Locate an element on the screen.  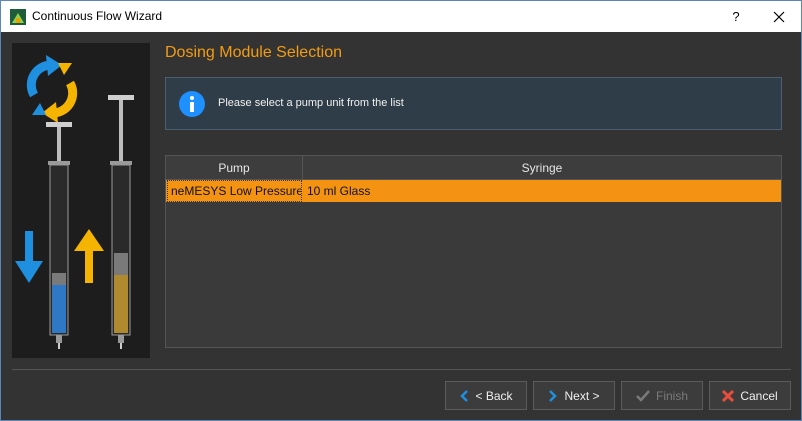
next-label: Next > is located at coordinates (582, 395).